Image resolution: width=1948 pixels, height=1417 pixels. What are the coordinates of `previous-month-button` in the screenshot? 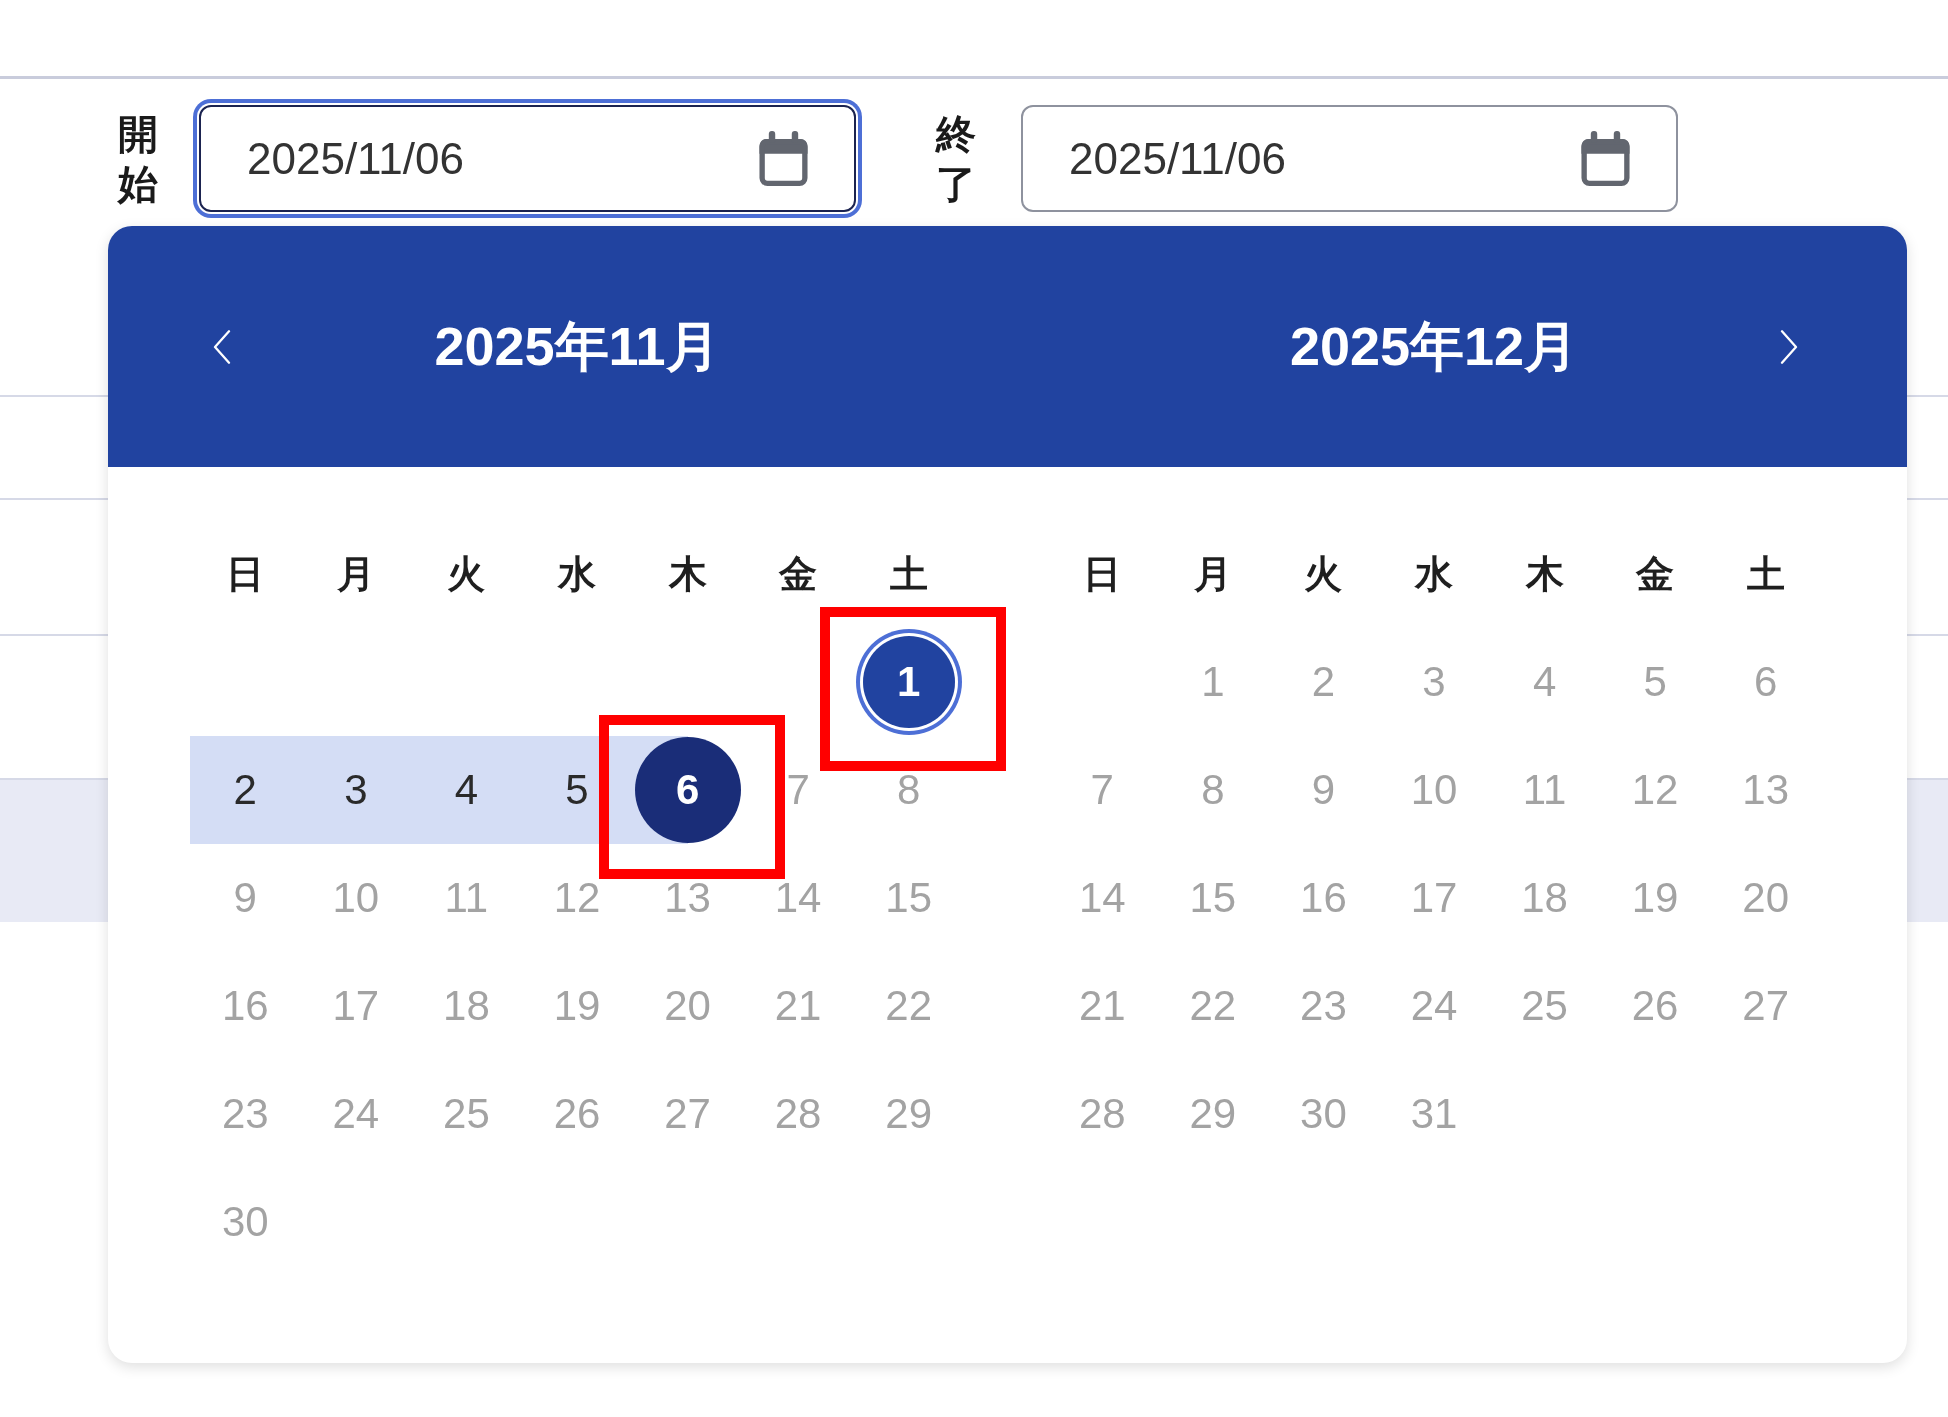 It's located at (222, 346).